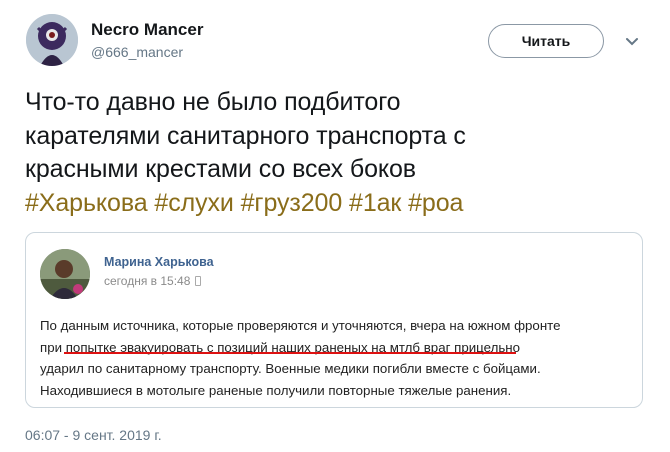  I want to click on hashtag-link: #слухи, so click(193, 203).